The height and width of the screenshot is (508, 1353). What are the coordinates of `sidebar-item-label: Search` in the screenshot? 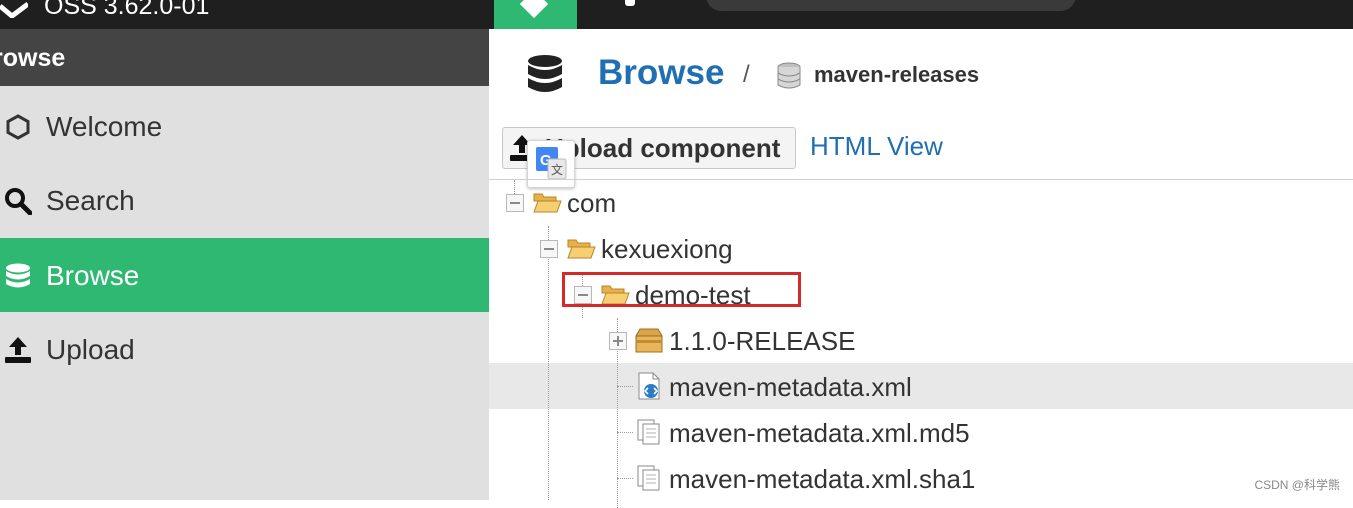 It's located at (90, 200).